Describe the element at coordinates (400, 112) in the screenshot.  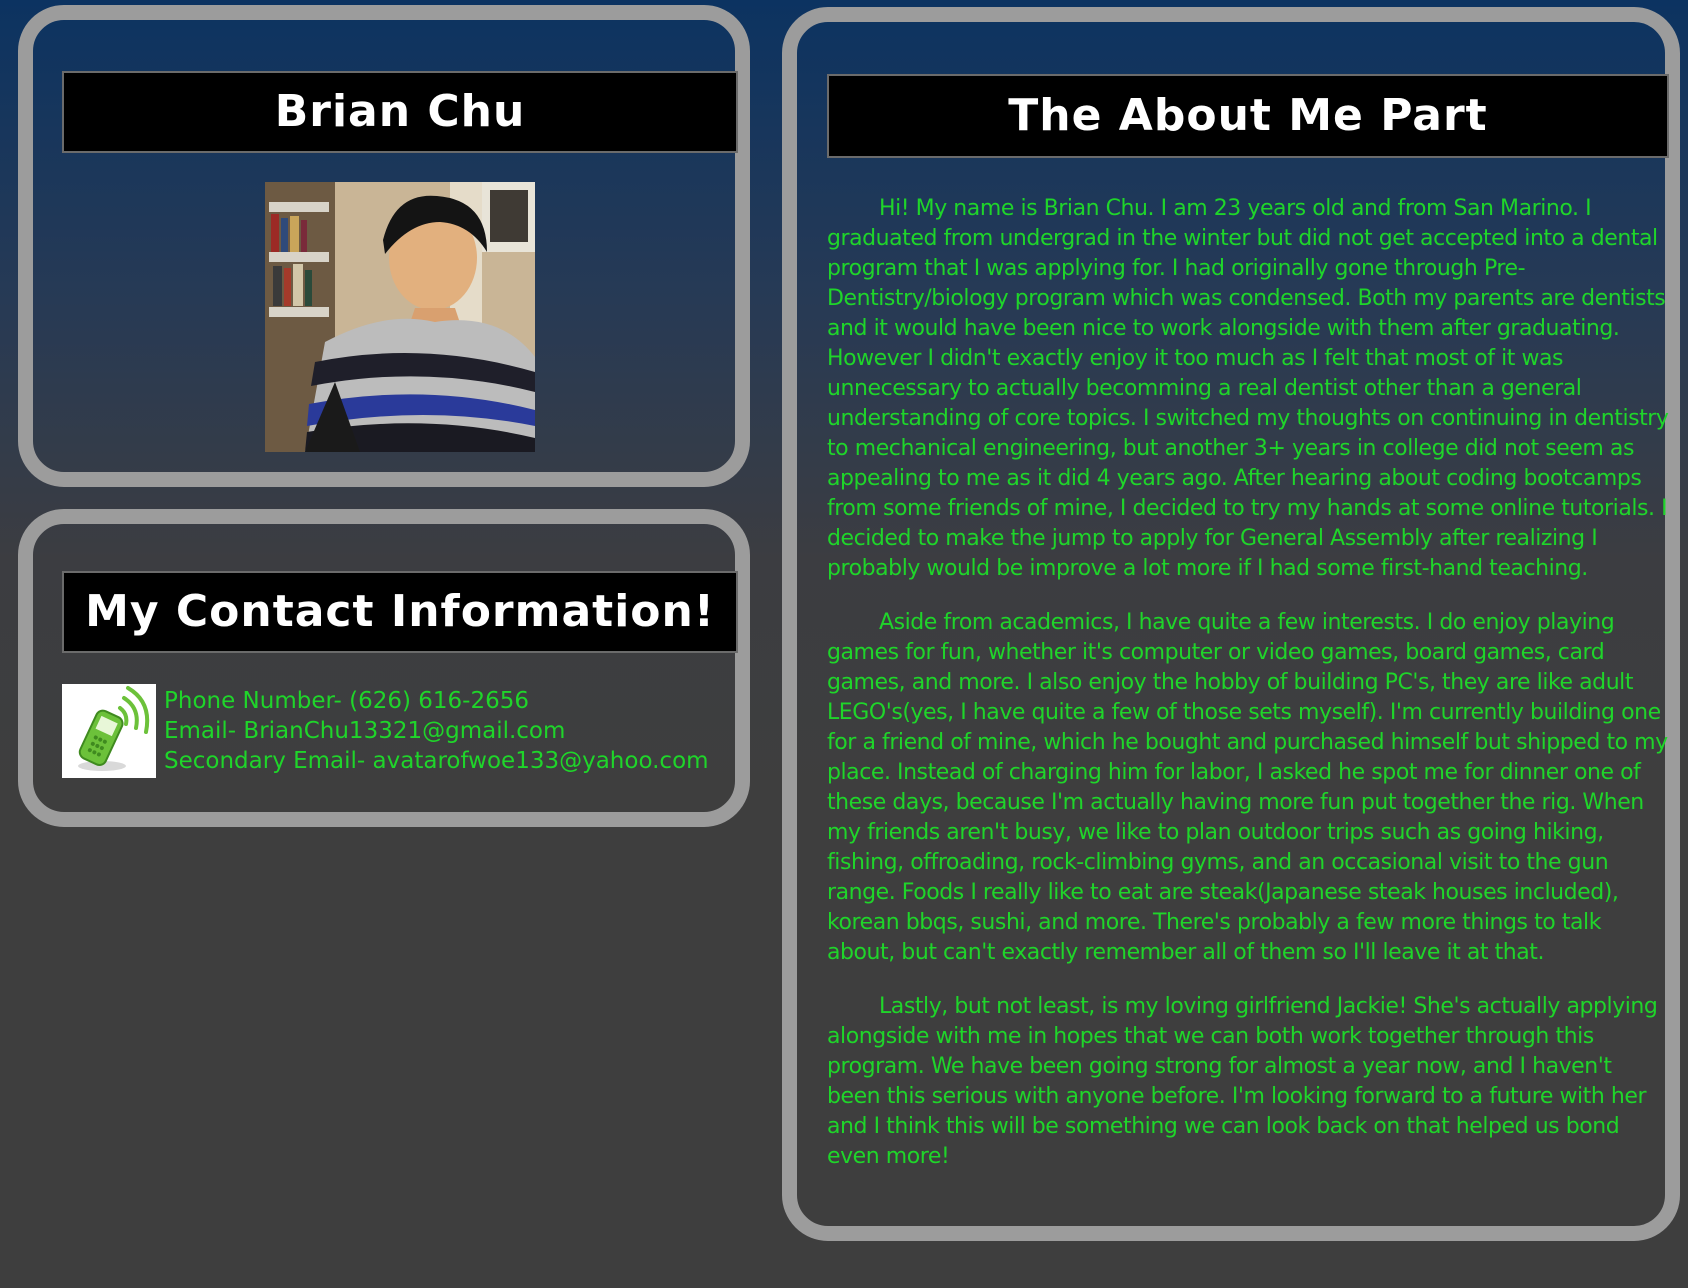
I see `profile-name-heading: Brian Chu` at that location.